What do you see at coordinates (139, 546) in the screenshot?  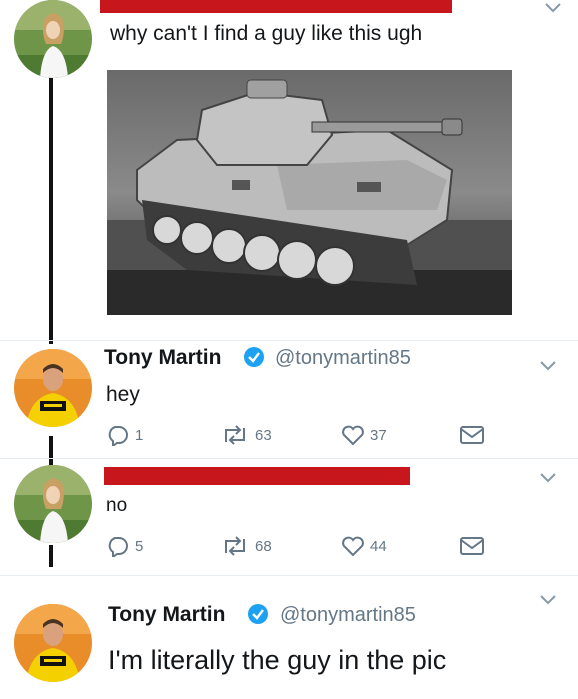 I see `reply-count: 5` at bounding box center [139, 546].